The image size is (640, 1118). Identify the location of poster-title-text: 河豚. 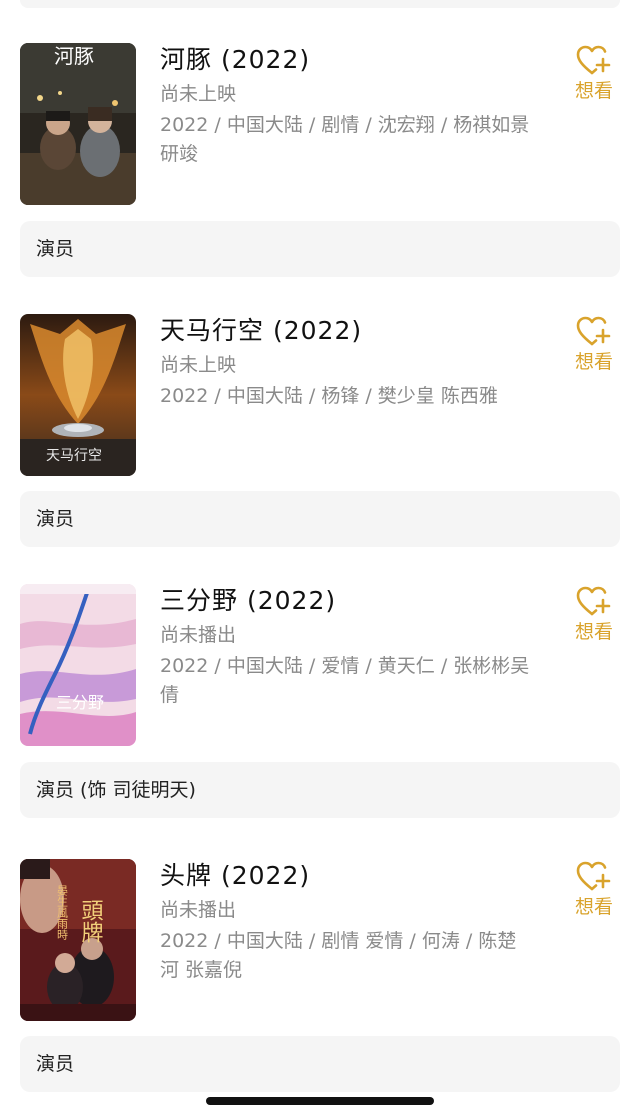
(74, 56).